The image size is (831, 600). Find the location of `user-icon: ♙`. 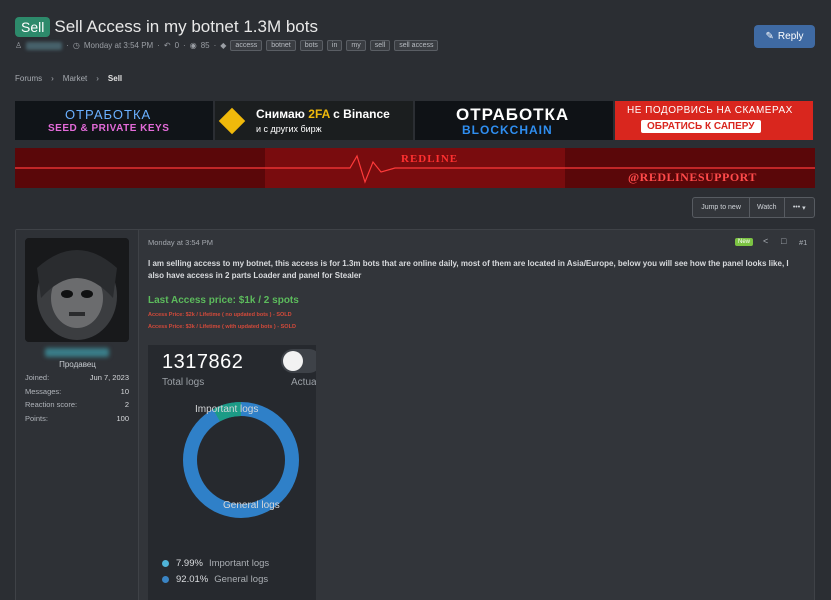

user-icon: ♙ is located at coordinates (19, 45).